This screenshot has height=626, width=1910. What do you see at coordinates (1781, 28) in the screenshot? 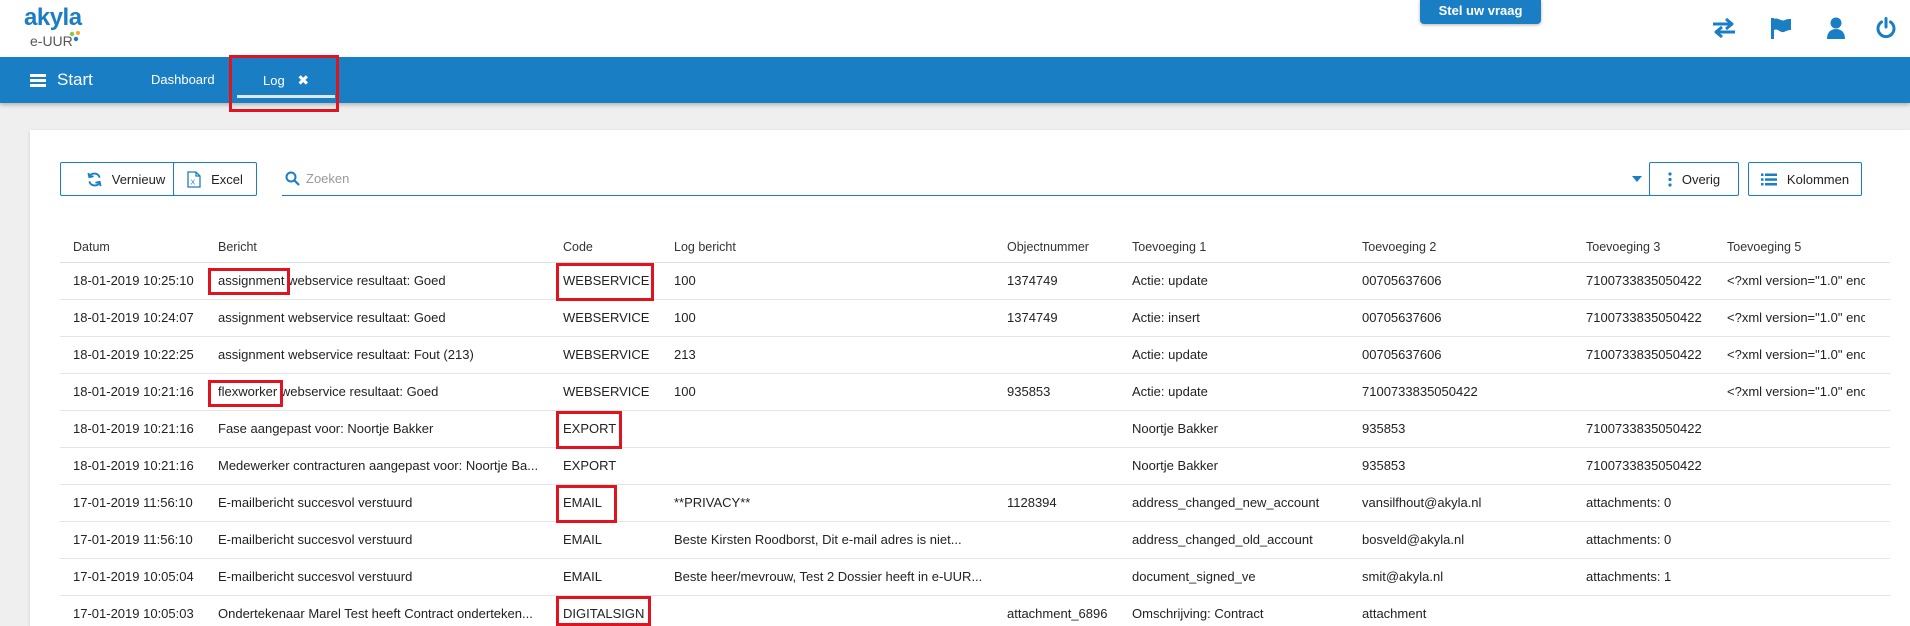
I see `flag-icon` at bounding box center [1781, 28].